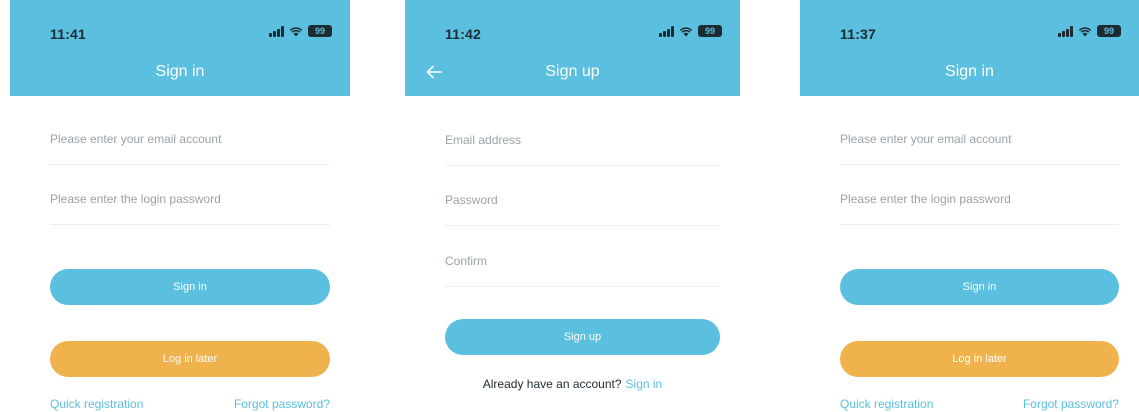 The height and width of the screenshot is (412, 1139). What do you see at coordinates (180, 48) in the screenshot?
I see `header-bar: 11:41 99 Sign in` at bounding box center [180, 48].